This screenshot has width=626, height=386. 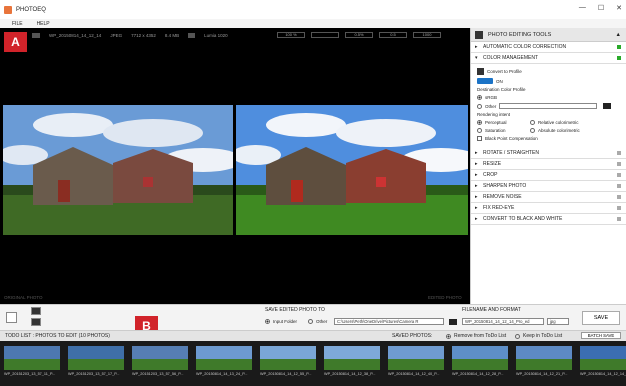 I want to click on edited-photo, so click(x=352, y=170).